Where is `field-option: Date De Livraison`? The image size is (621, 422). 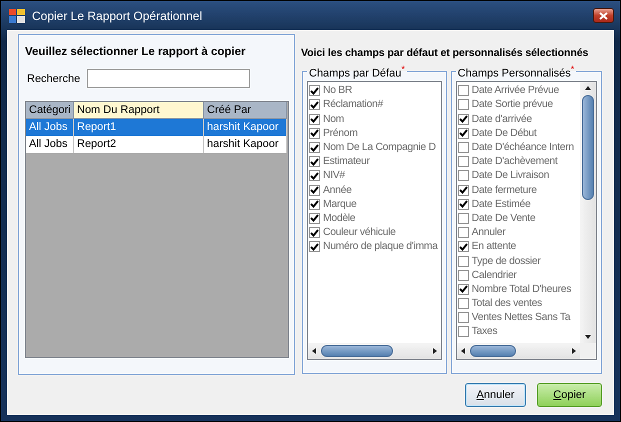 field-option: Date De Livraison is located at coordinates (518, 175).